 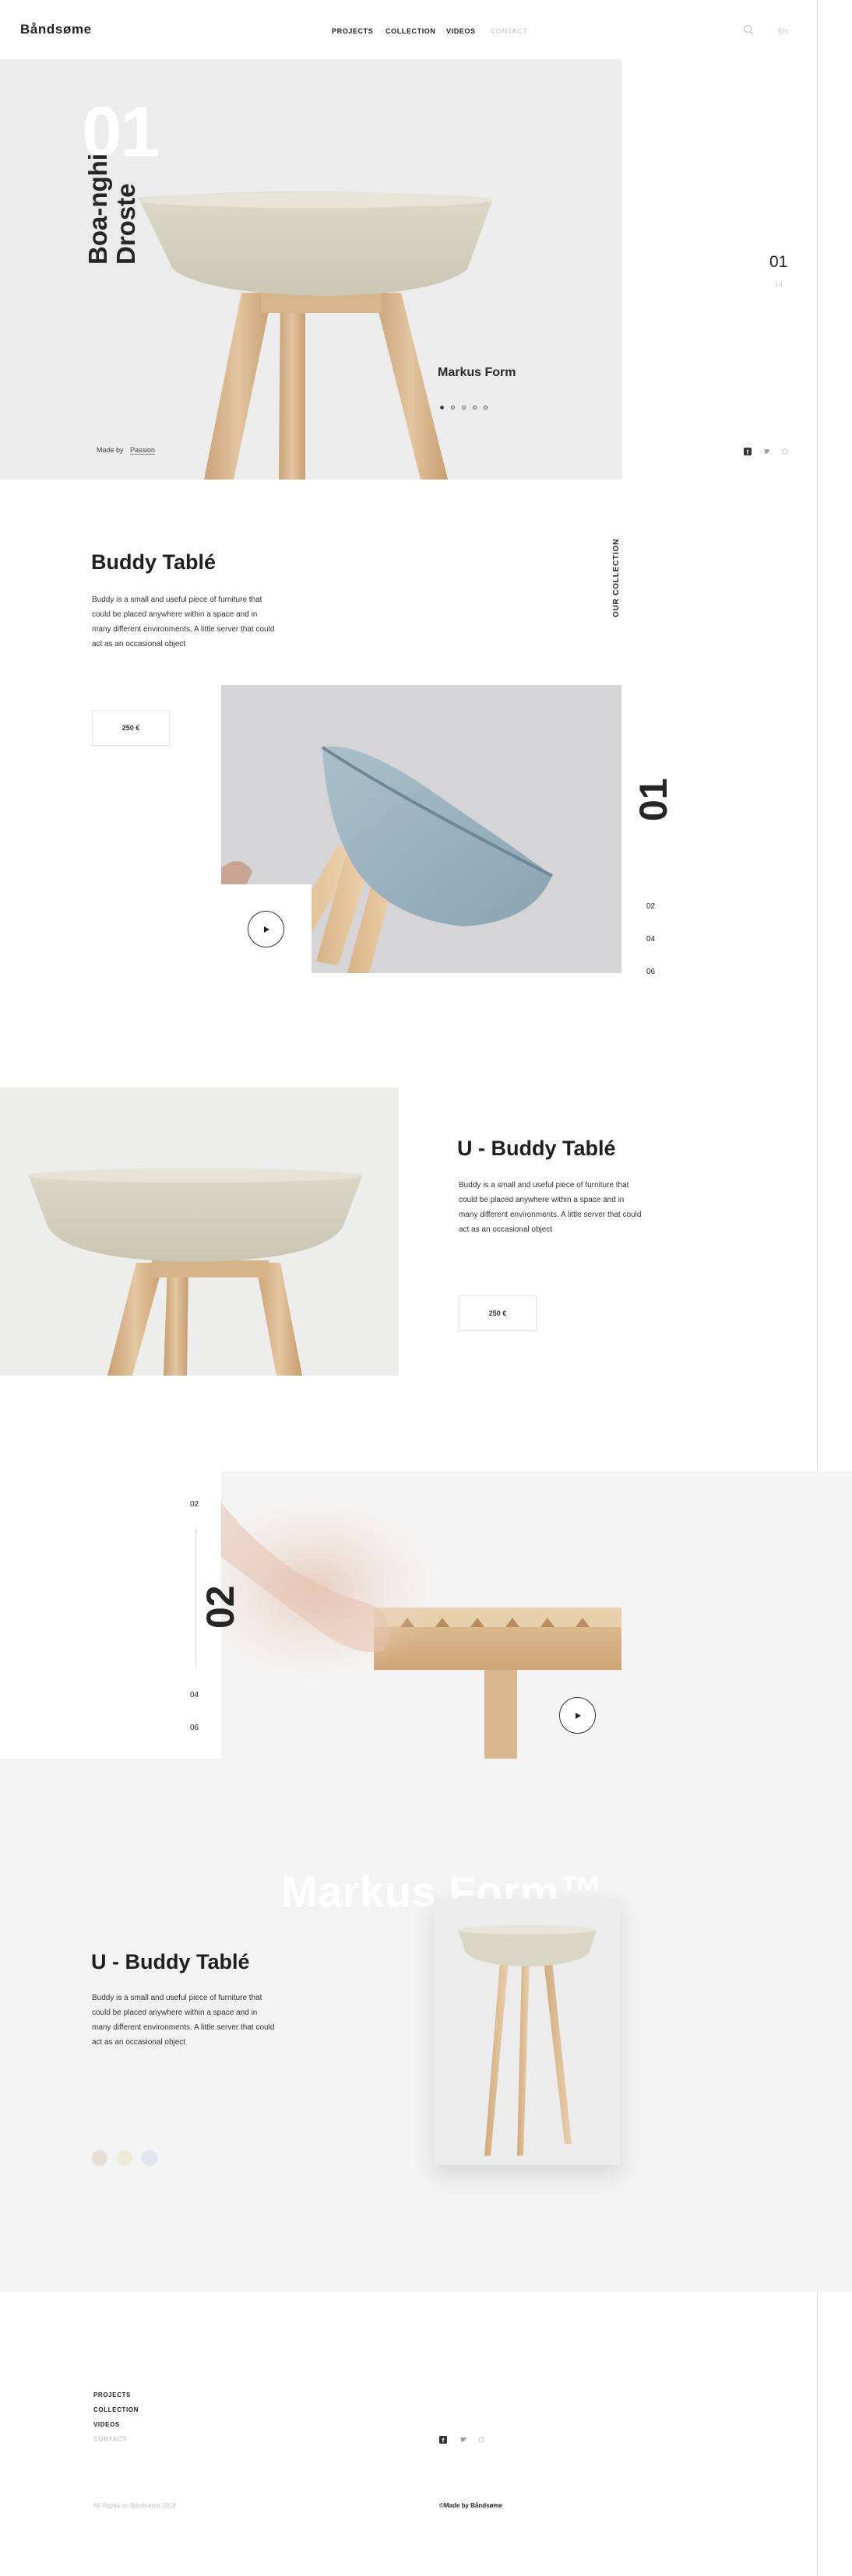 I want to click on product-card, so click(x=527, y=2032).